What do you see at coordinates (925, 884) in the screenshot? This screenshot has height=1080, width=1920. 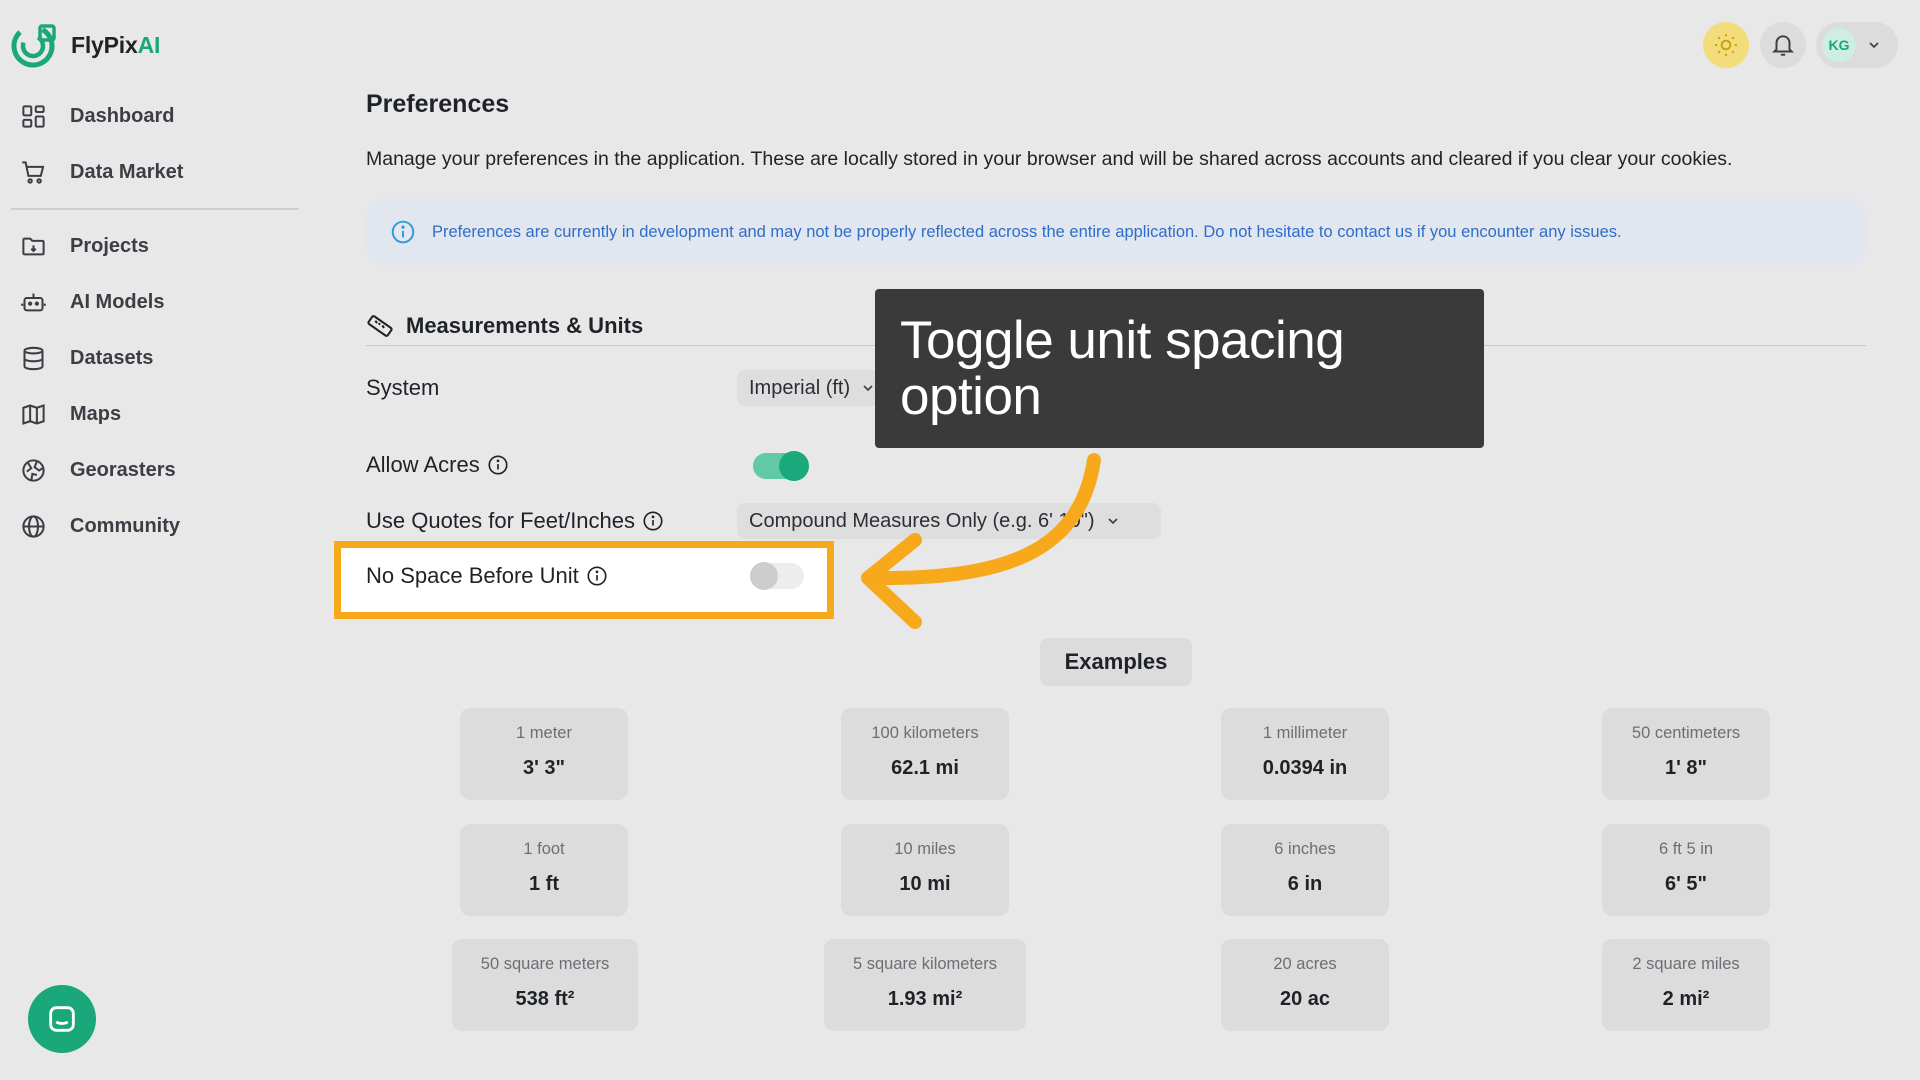 I see `example-output: 10 mi` at bounding box center [925, 884].